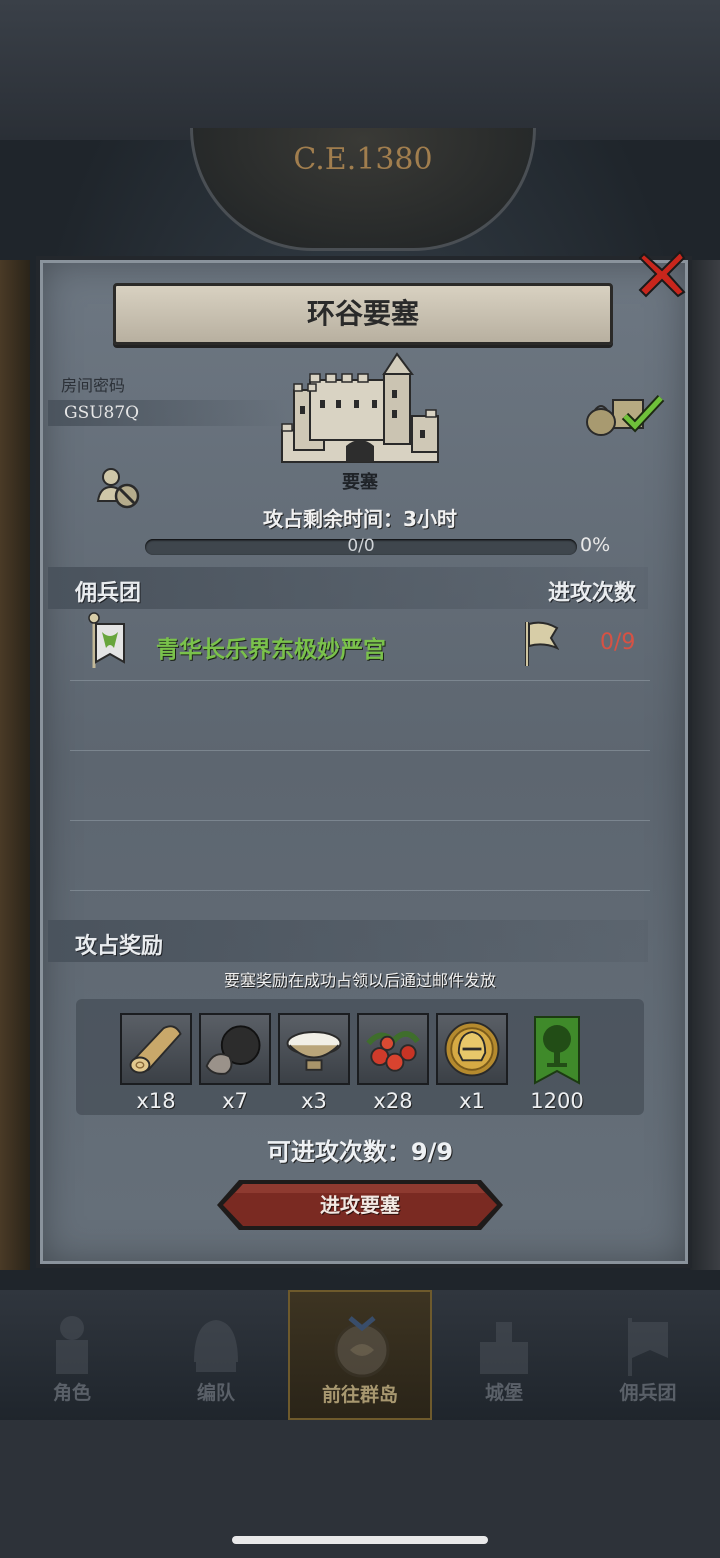 Image resolution: width=720 pixels, height=1558 pixels. Describe the element at coordinates (363, 159) in the screenshot. I see `year-label: C.E.1380` at that location.